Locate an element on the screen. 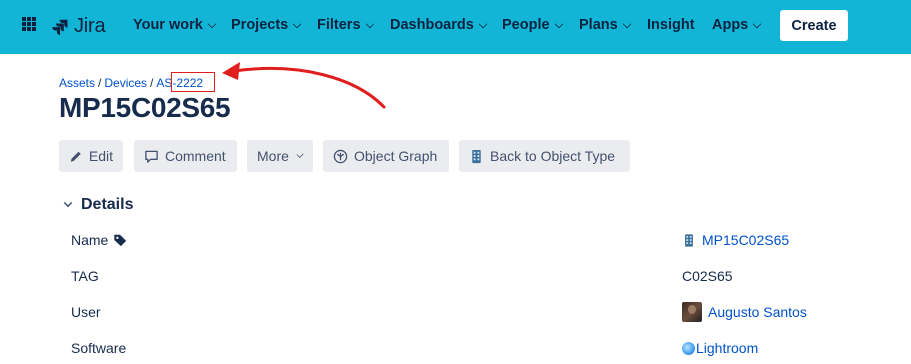 The width and height of the screenshot is (911, 364). nav-apps: Apps is located at coordinates (737, 25).